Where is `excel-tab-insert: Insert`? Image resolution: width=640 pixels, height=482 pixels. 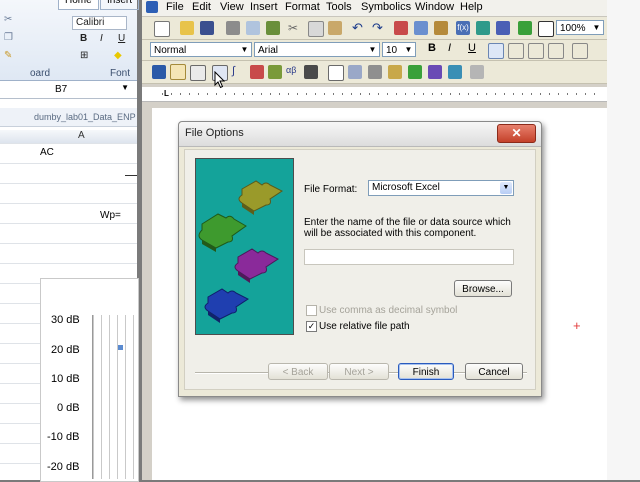 excel-tab-insert: Insert is located at coordinates (120, 5).